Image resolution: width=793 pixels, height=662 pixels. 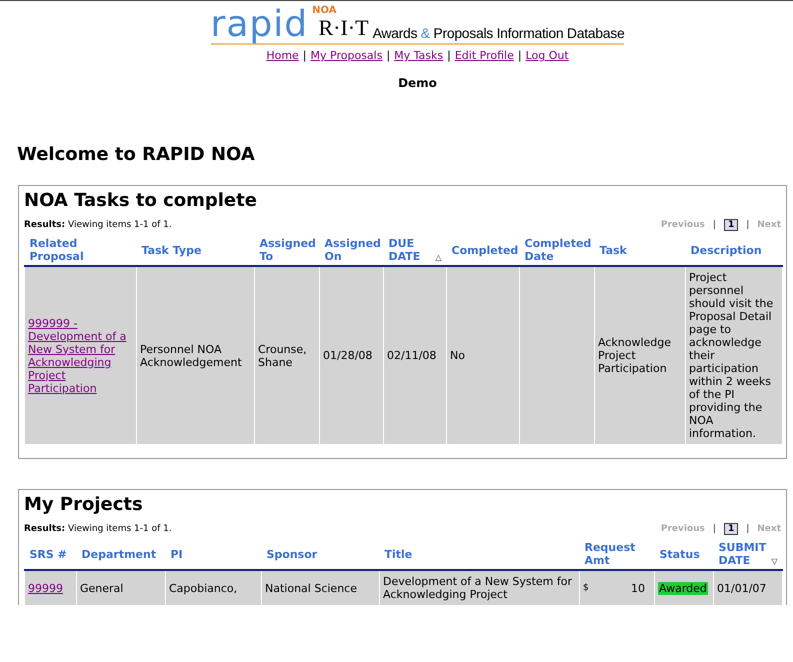 What do you see at coordinates (484, 55) in the screenshot?
I see `nav-link: Edit Profile` at bounding box center [484, 55].